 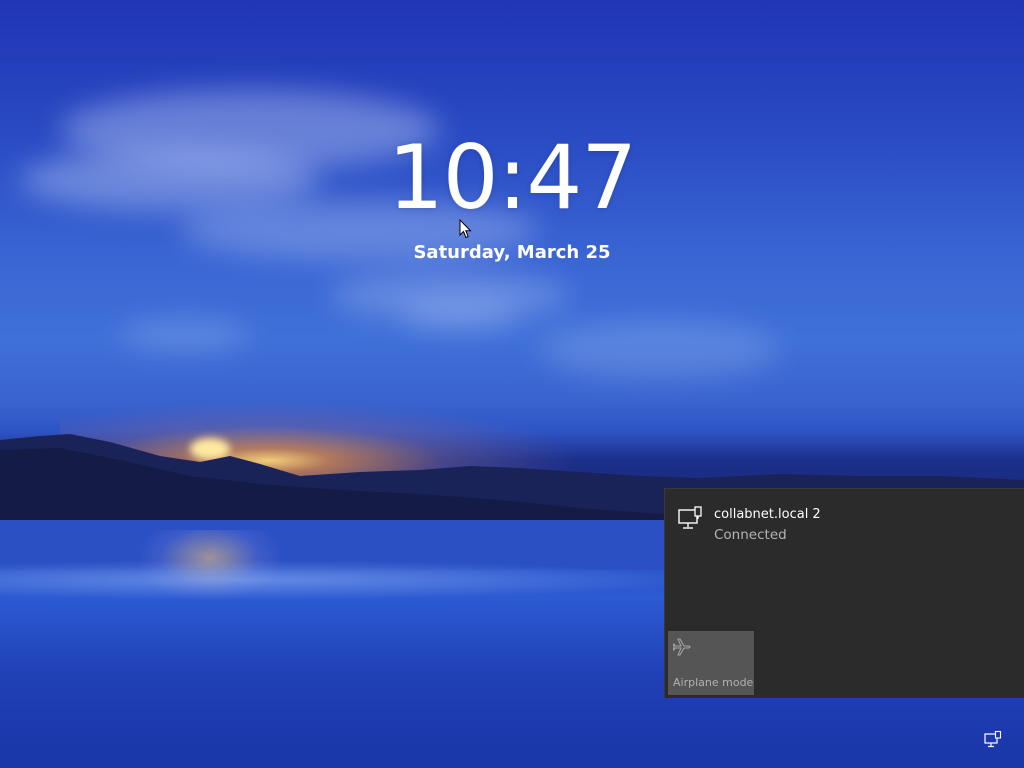 What do you see at coordinates (512, 252) in the screenshot?
I see `clock-date: Saturday, March 25` at bounding box center [512, 252].